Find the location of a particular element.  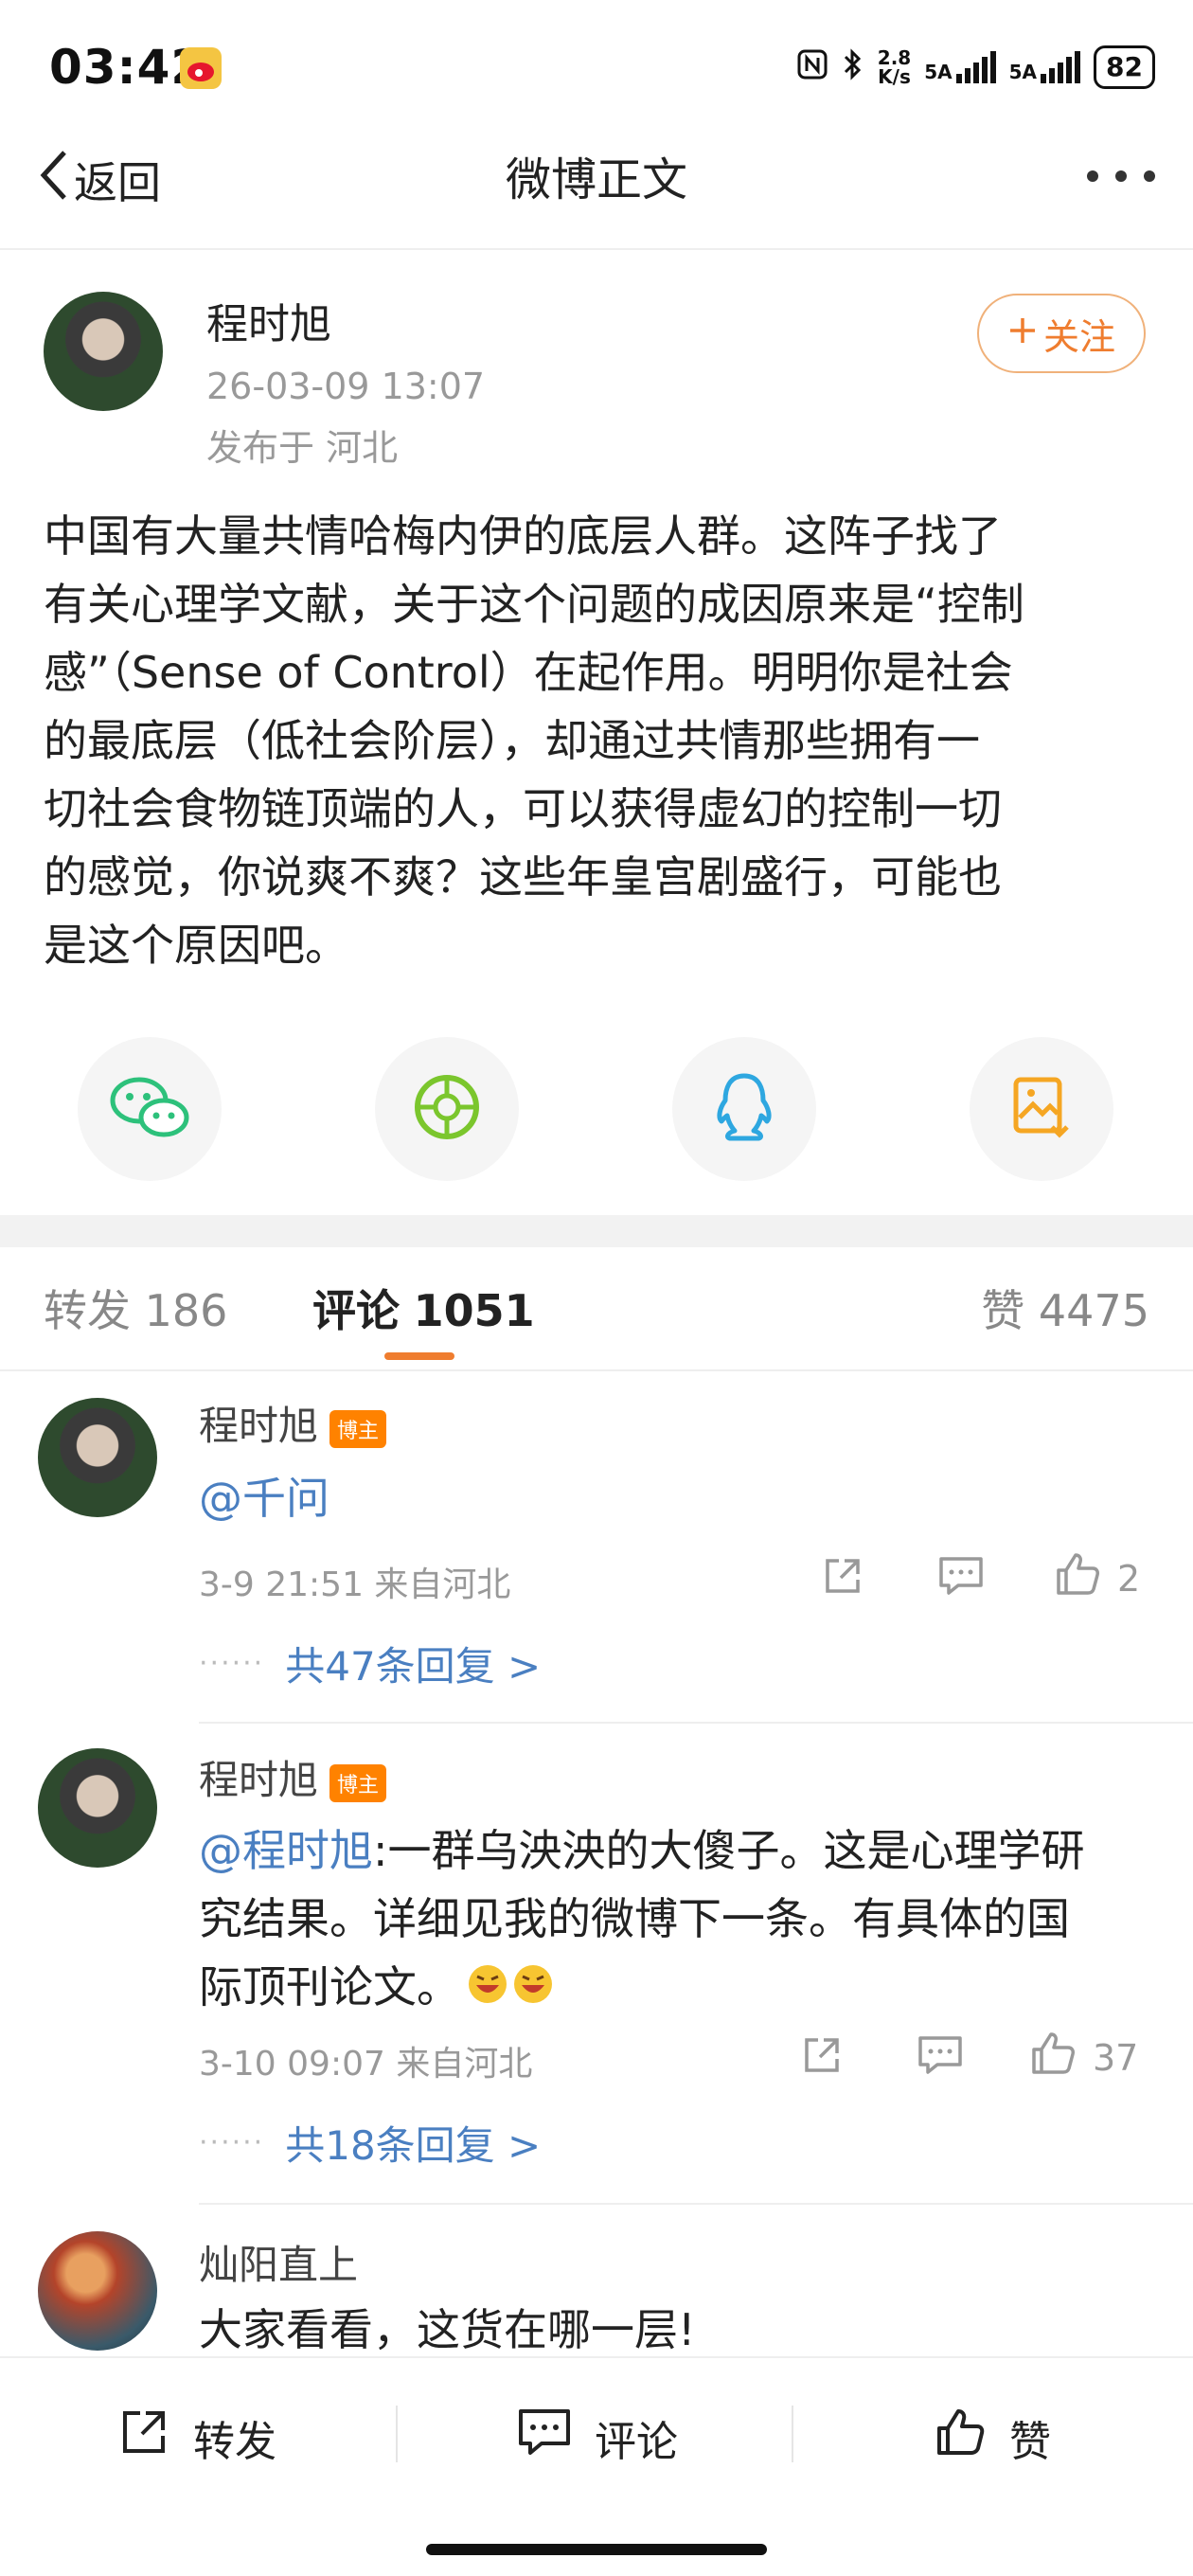

network-speed: 2.8 K/s is located at coordinates (894, 67).